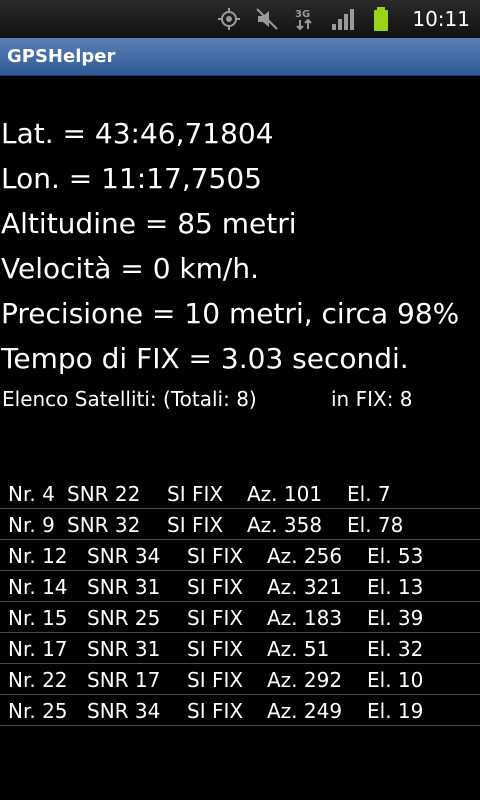 This screenshot has height=800, width=480. I want to click on satellite-summary: Elenco Satelliti: (Totali: 8) in FIX: 8, so click(240, 399).